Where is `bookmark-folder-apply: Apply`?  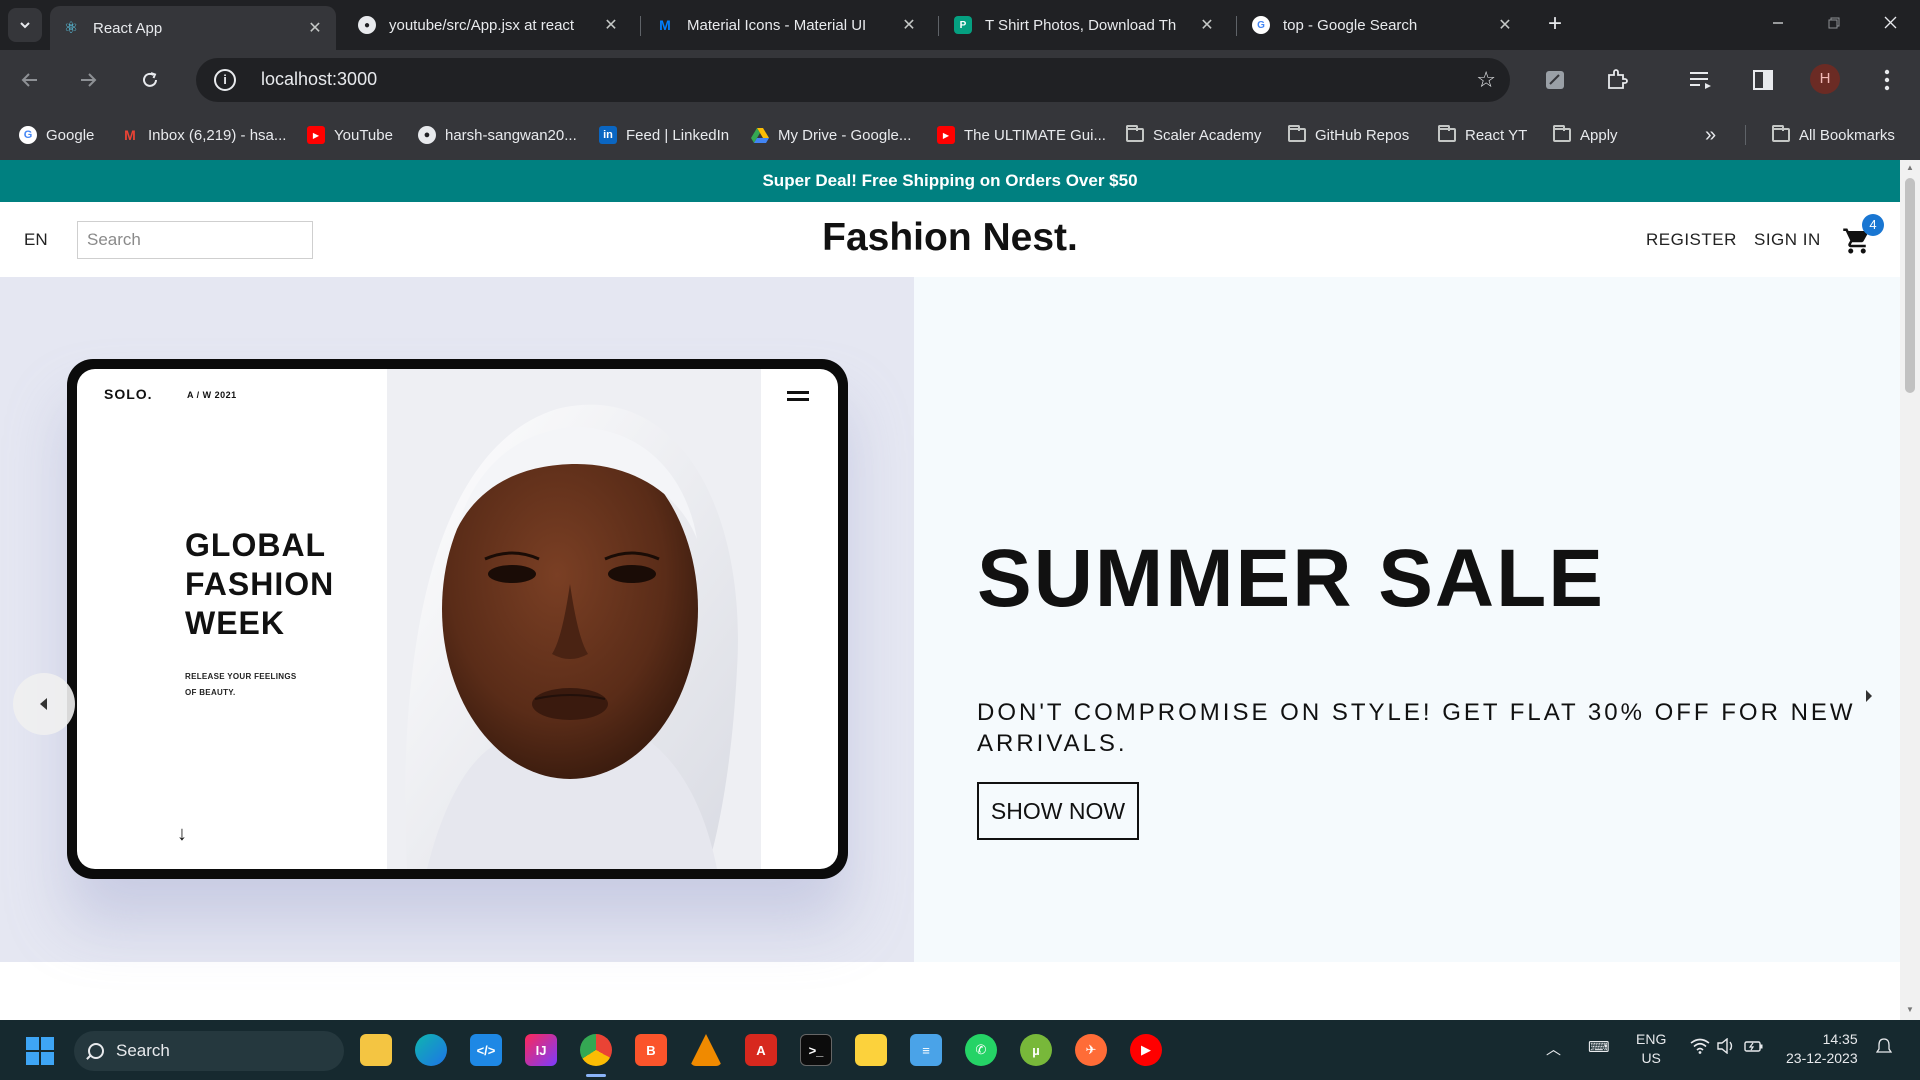
bookmark-folder-apply: Apply is located at coordinates (1585, 135).